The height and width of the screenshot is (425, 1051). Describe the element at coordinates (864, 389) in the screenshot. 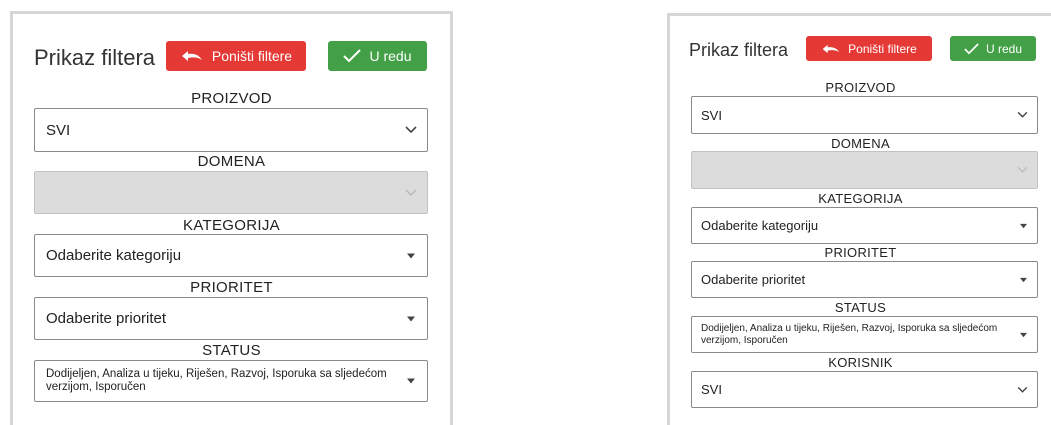

I see `user-select: SVI` at that location.